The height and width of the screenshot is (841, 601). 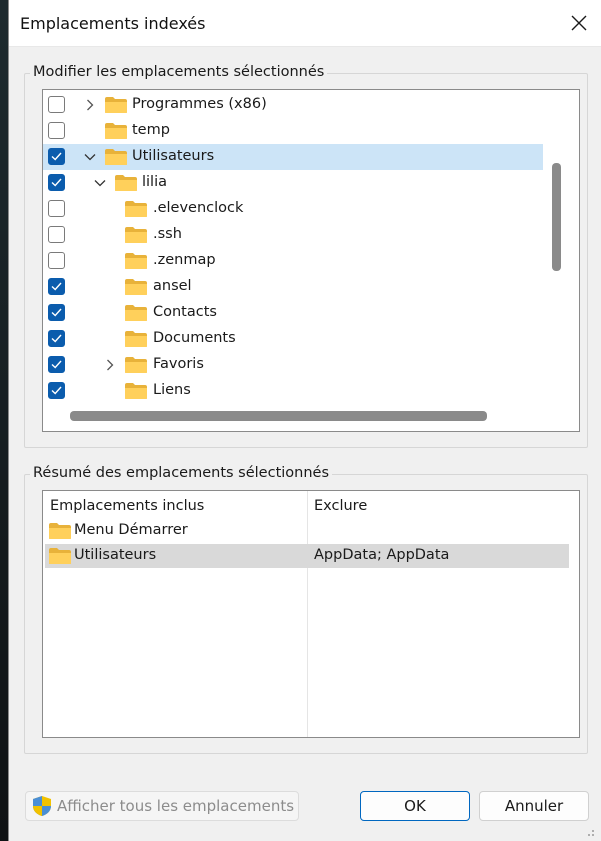 I want to click on included-location-cell: Menu Démarrer, so click(x=131, y=530).